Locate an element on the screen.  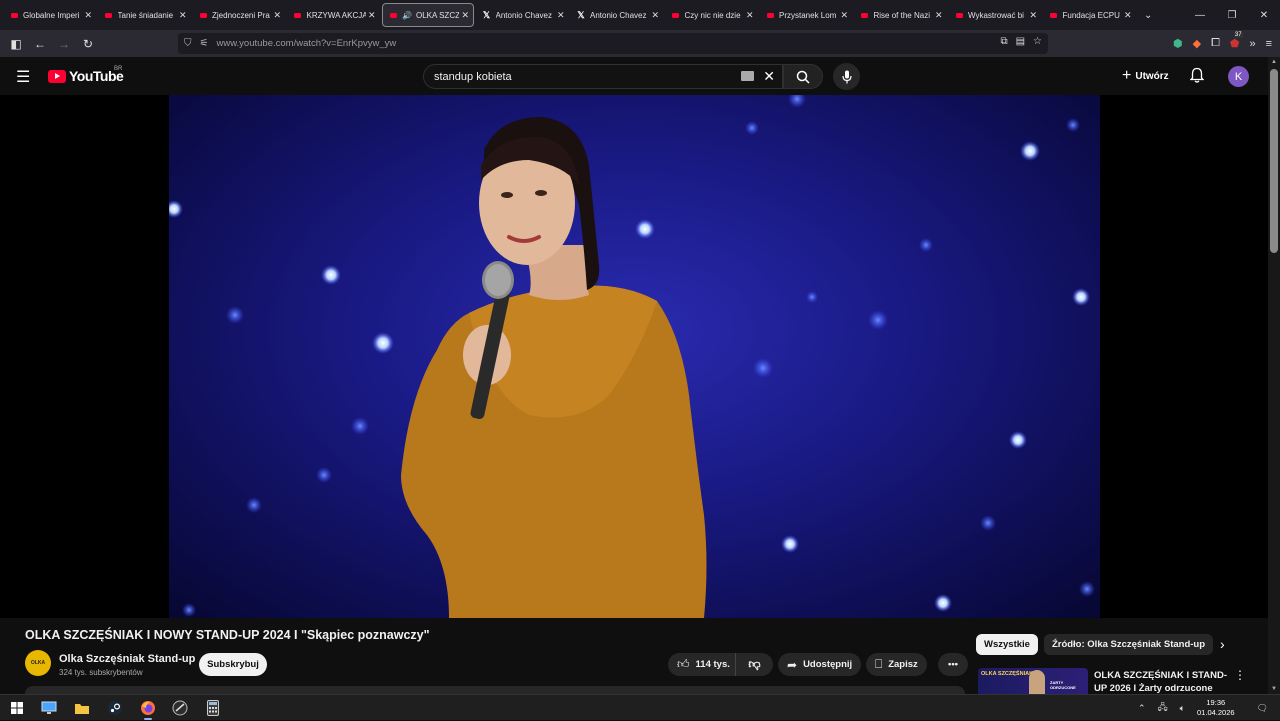
scroll-up-icon: ▲ is located at coordinates (1274, 62).